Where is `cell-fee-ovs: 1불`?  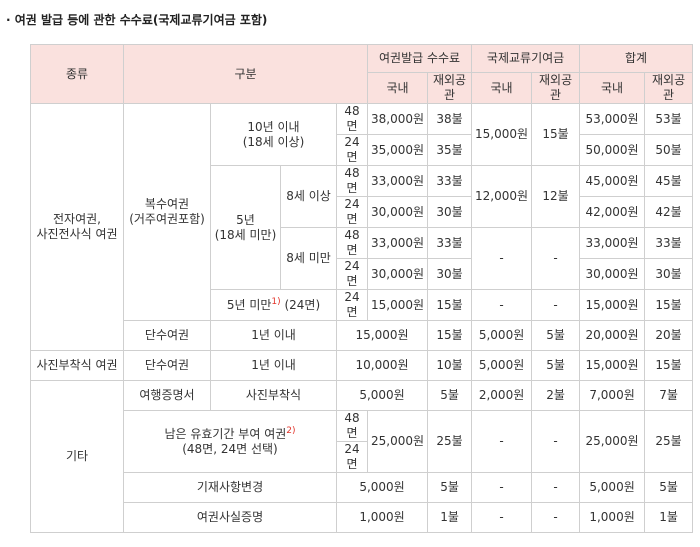 cell-fee-ovs: 1불 is located at coordinates (450, 517).